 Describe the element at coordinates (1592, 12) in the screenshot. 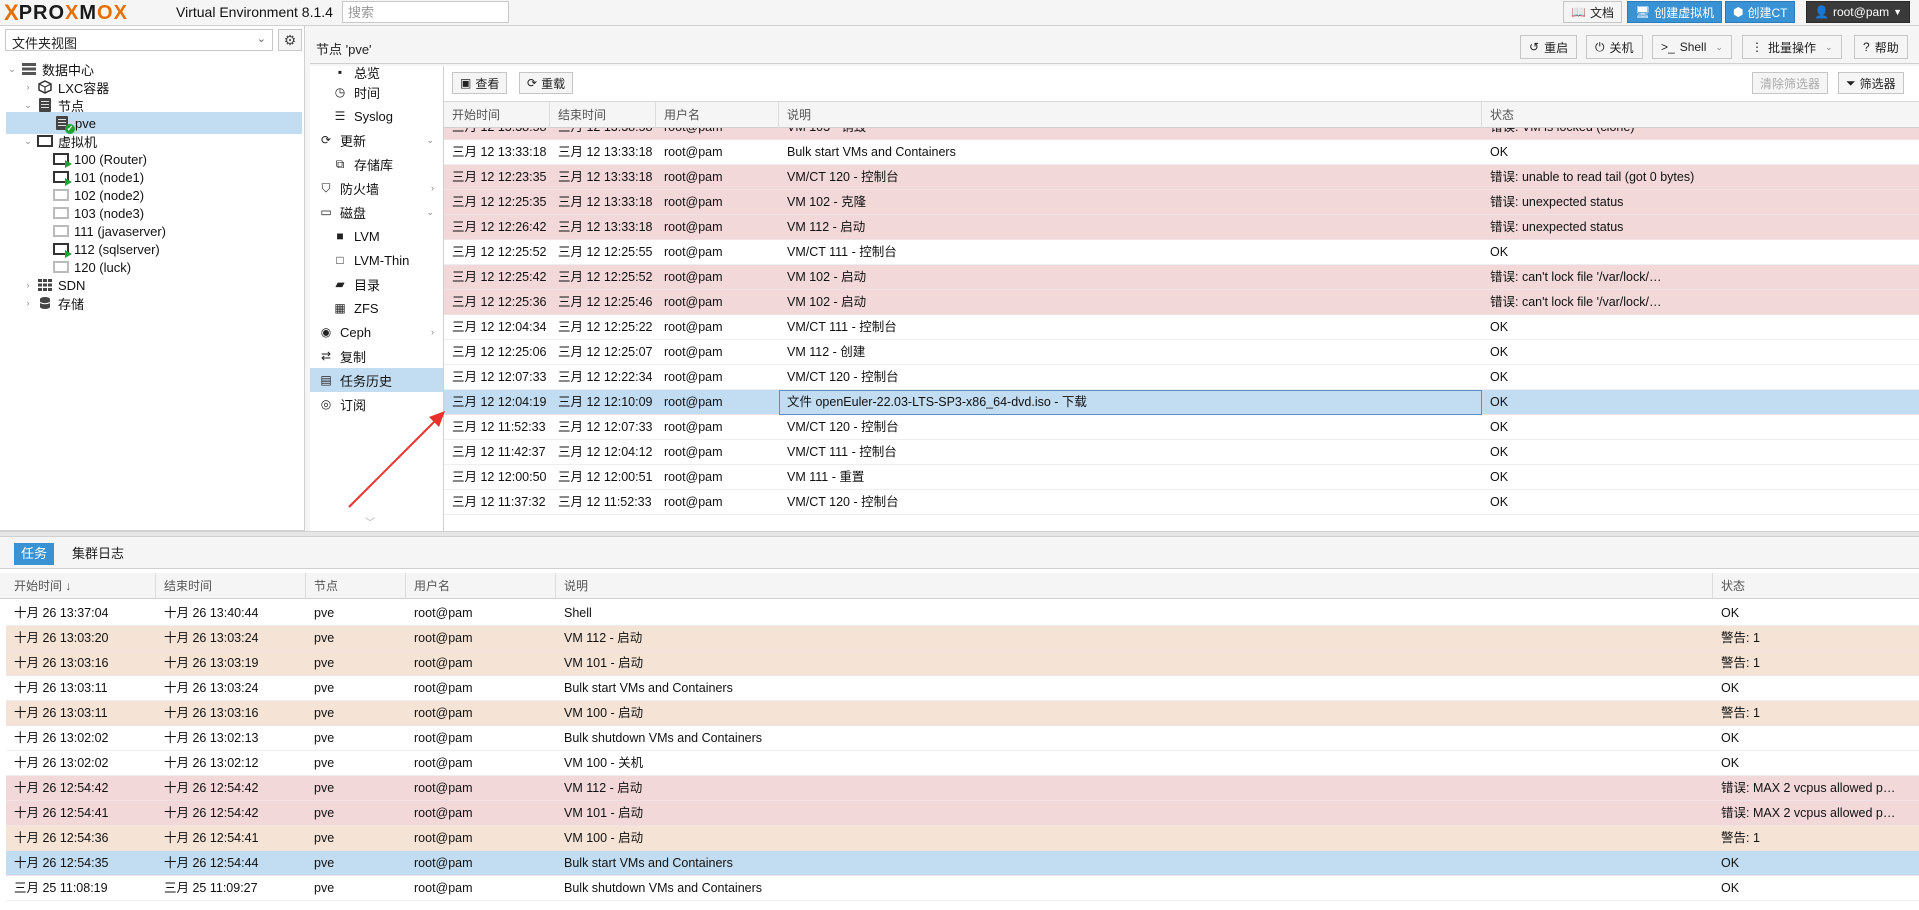

I see `docs-button: 📖 文档` at that location.